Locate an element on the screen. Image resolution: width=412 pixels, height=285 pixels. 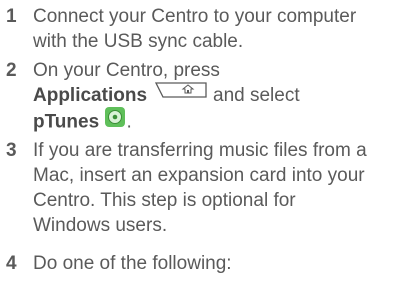
step-line: pTunes . is located at coordinates (166, 120).